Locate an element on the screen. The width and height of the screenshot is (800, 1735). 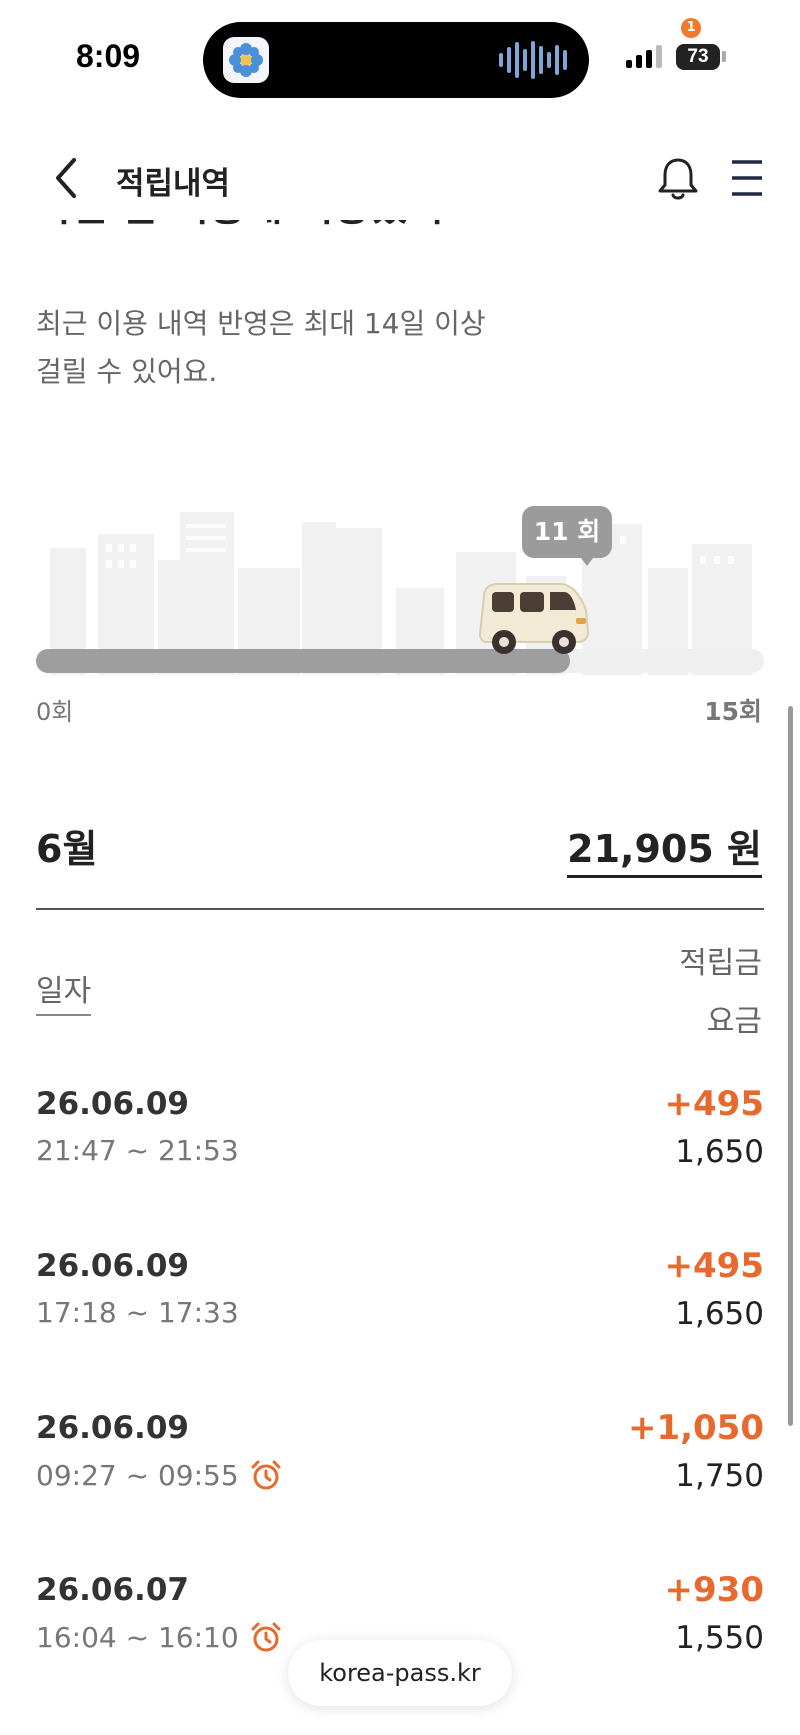
notice-text: 최근 이용 내역 반영은 최대 14일 이상 걸릴 수 있어요. is located at coordinates (296, 348).